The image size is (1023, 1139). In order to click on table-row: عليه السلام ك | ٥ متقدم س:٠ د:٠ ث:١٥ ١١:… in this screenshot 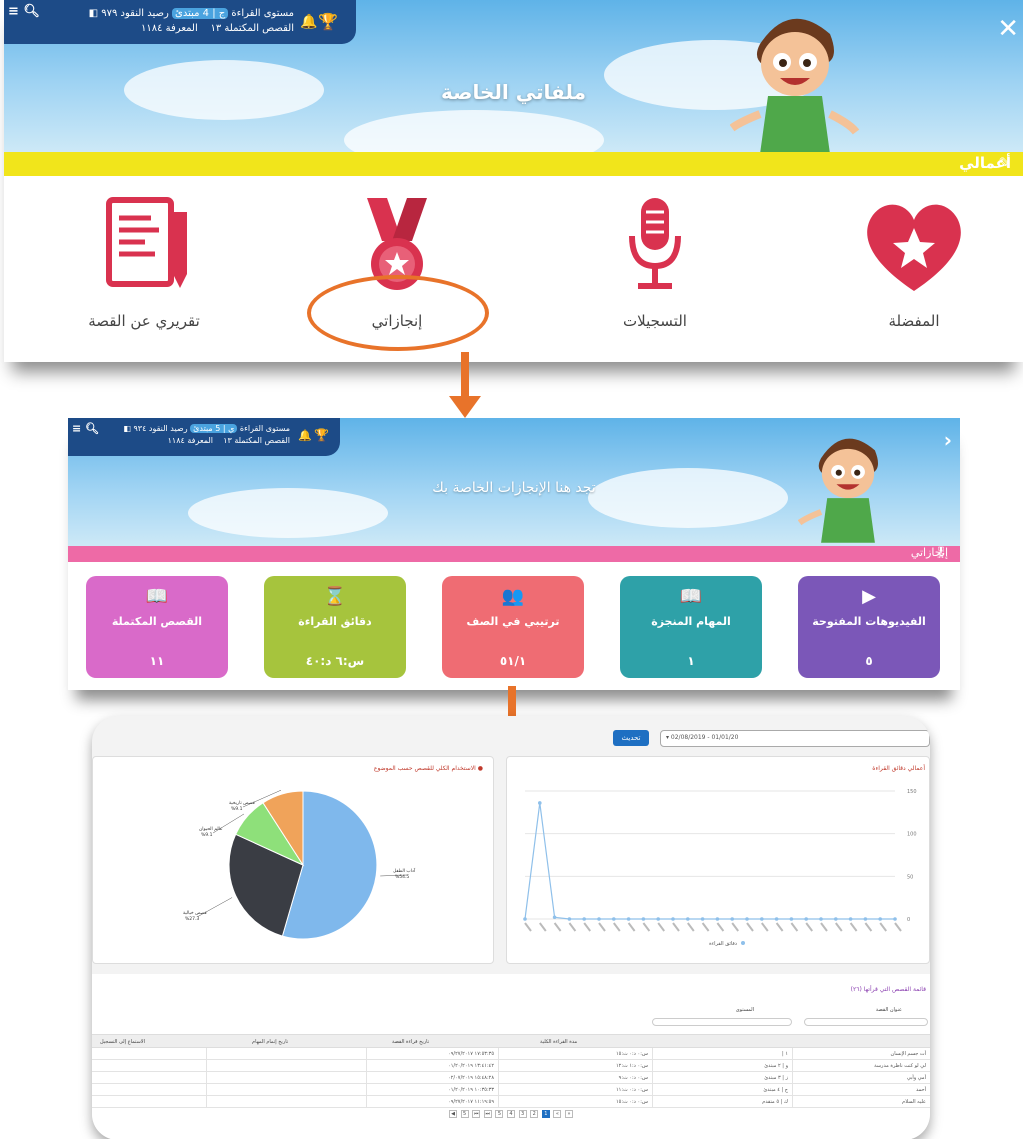, I will do `click(511, 1102)`.